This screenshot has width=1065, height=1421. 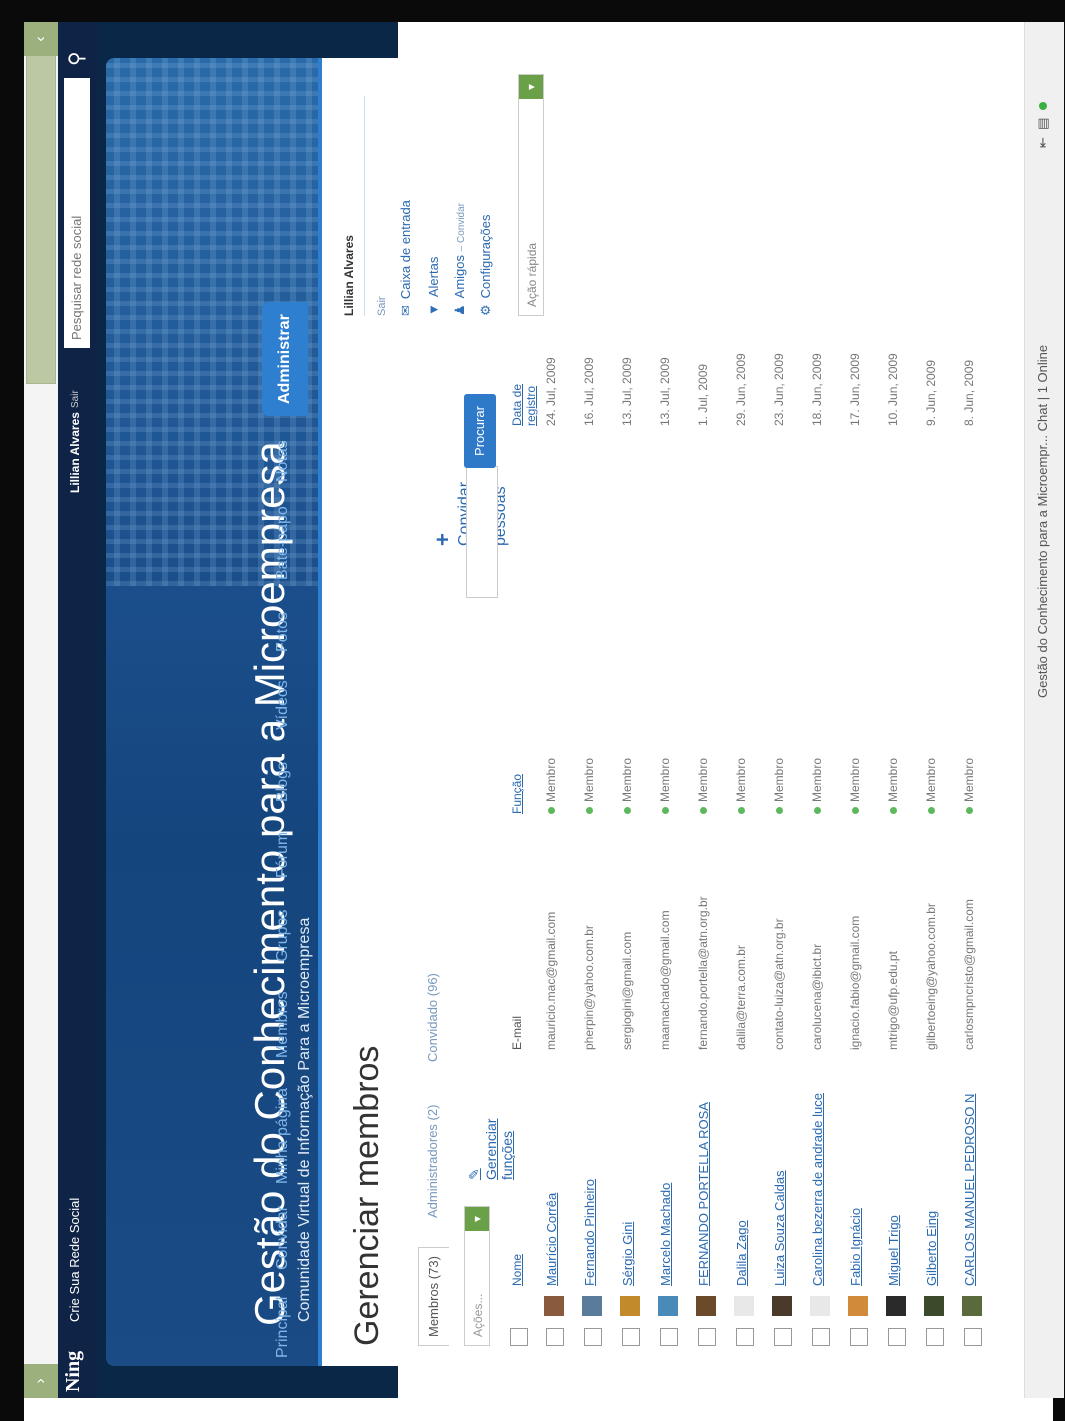 I want to click on member-name-link: Fabio Ignácio, so click(x=855, y=1247).